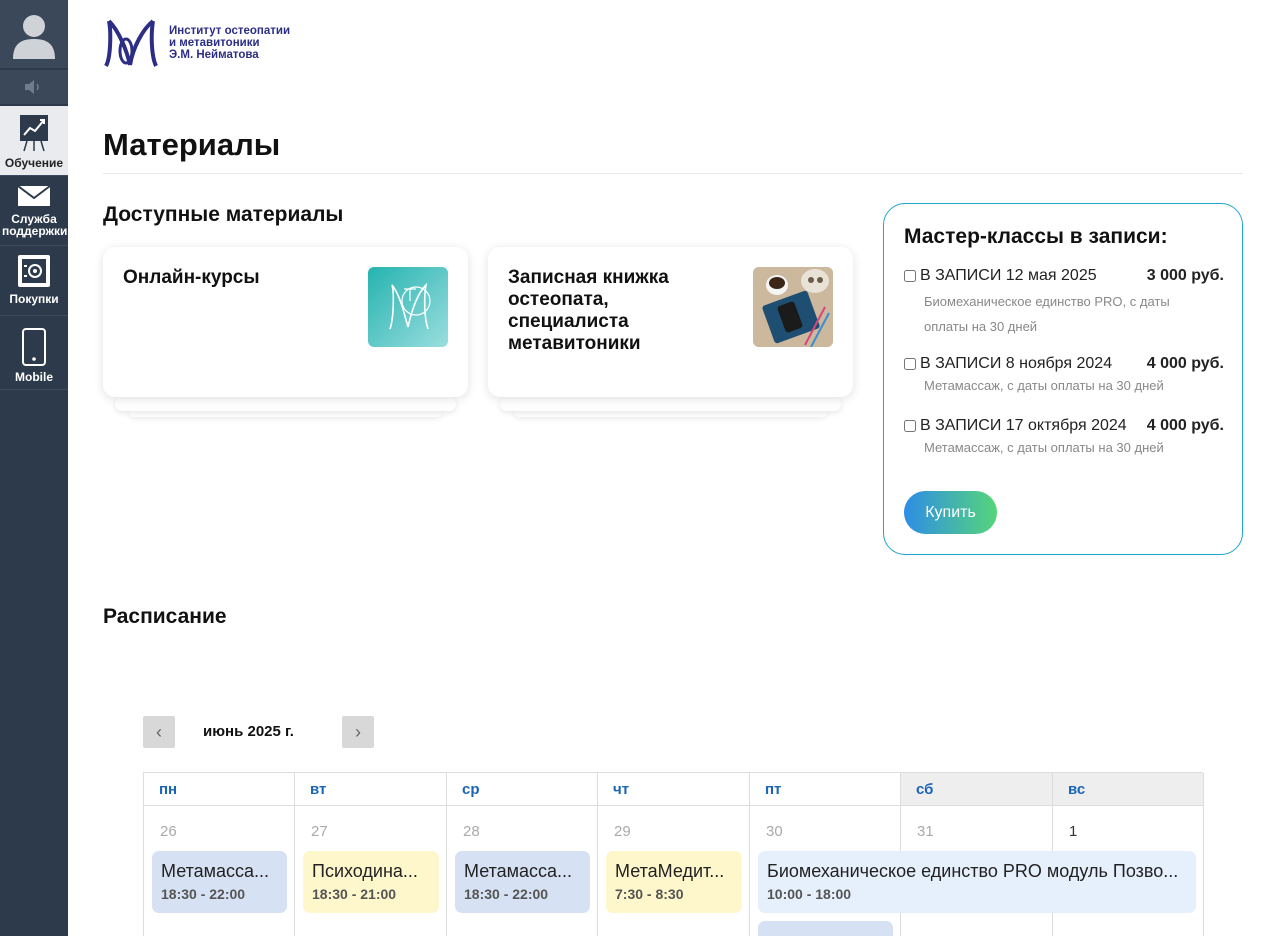  I want to click on mobile-phone-icon, so click(34, 348).